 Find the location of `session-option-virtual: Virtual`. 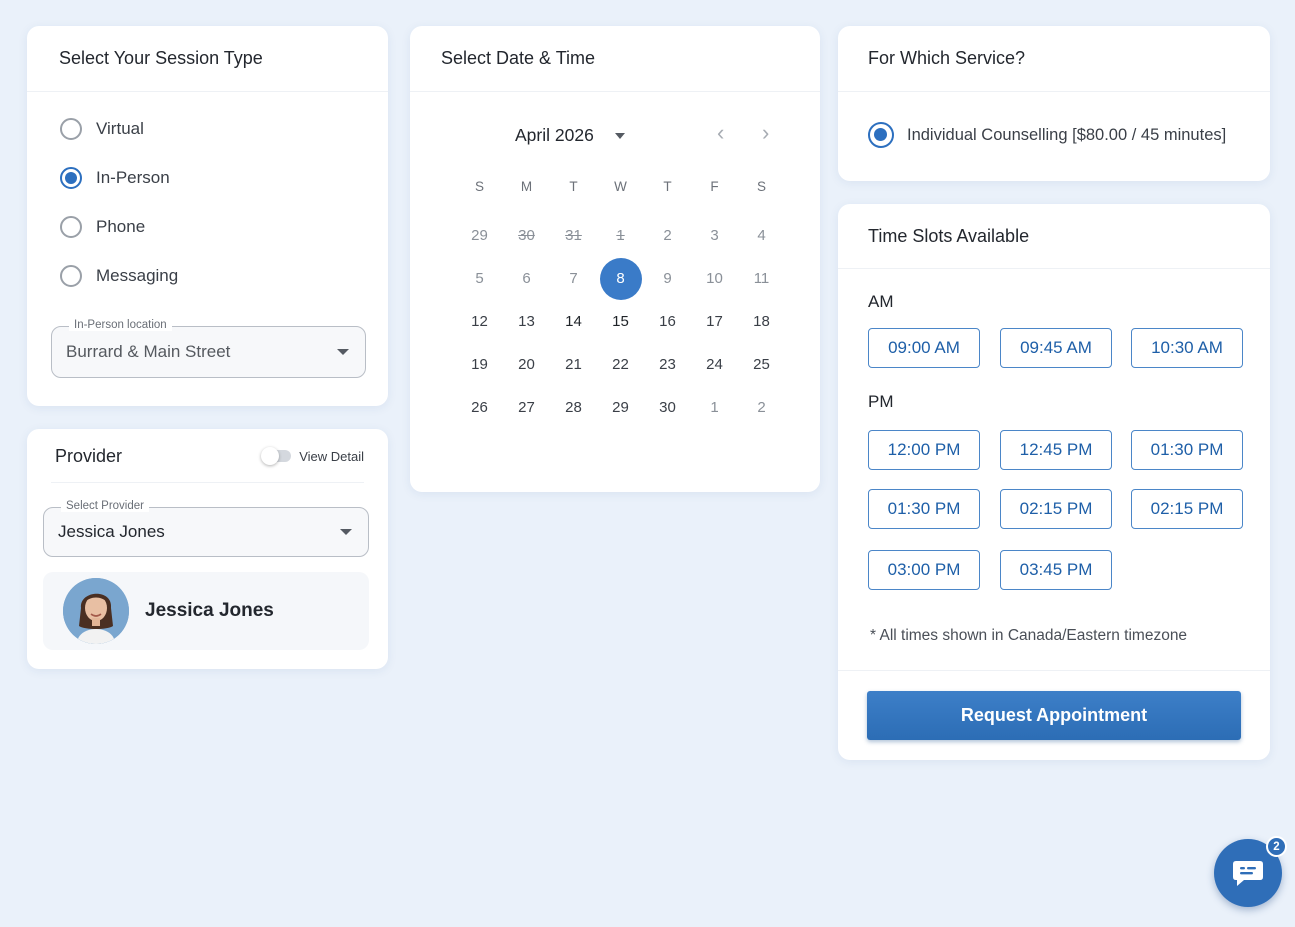

session-option-virtual: Virtual is located at coordinates (207, 128).